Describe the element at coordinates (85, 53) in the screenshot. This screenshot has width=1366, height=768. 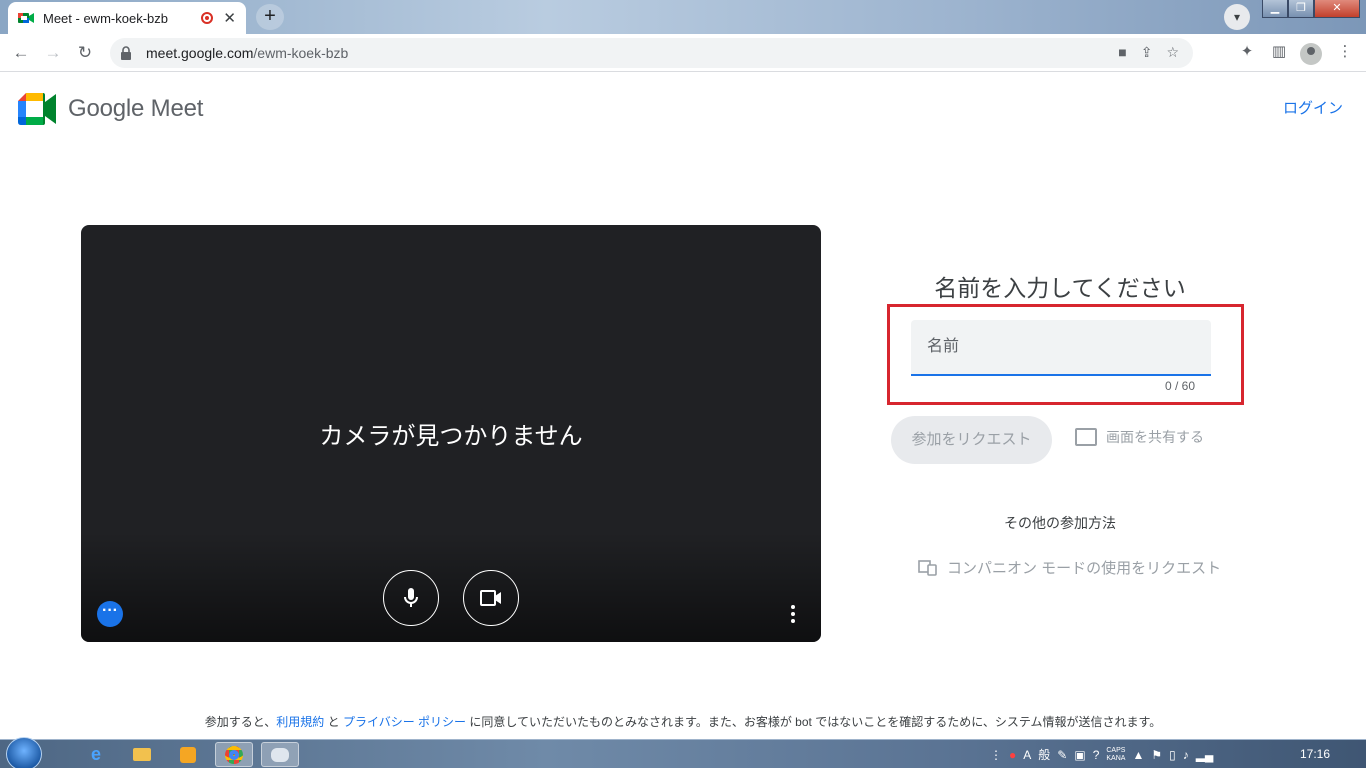
I see `reload-icon: ↻` at that location.